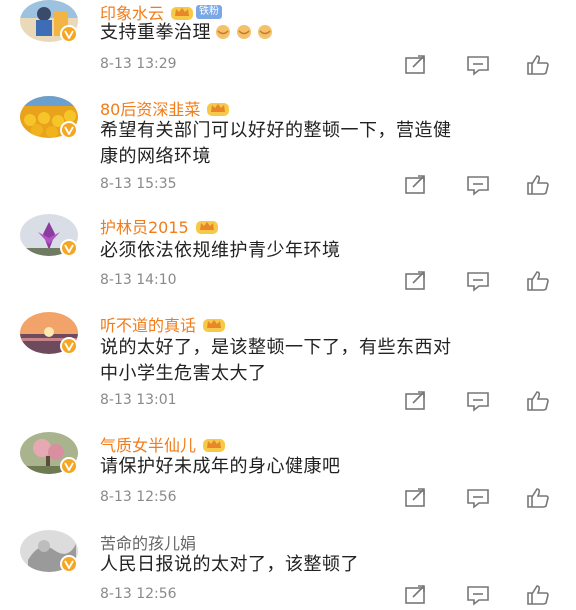 This screenshot has height=610, width=576. I want to click on comment-text: 说的太好了，是该整顿一下了，有些东西对 中小学生危害太大了, so click(330, 361).